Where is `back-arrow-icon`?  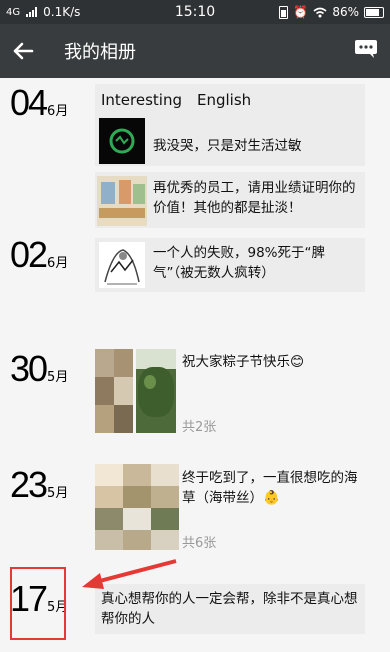
back-arrow-icon is located at coordinates (23, 51).